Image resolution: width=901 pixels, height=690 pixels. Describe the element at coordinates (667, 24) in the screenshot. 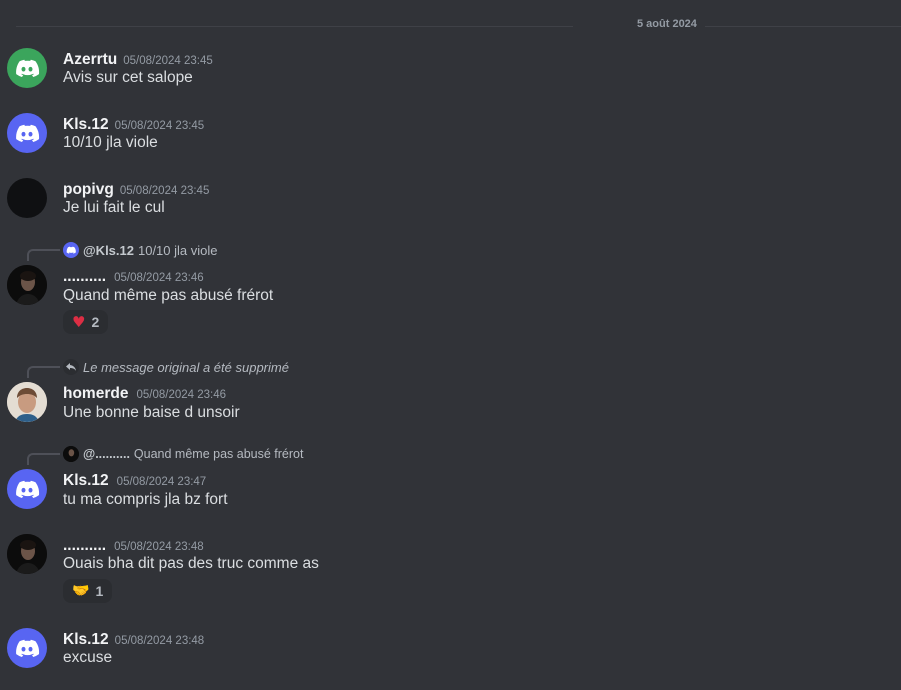

I see `divider-date: 5 août 2024` at that location.